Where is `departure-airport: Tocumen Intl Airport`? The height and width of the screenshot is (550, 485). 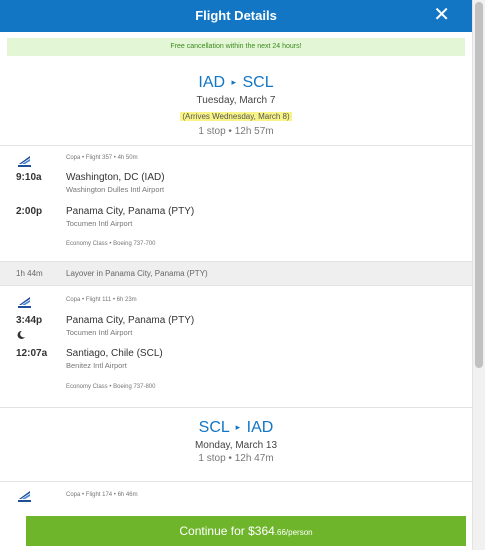 departure-airport: Tocumen Intl Airport is located at coordinates (99, 332).